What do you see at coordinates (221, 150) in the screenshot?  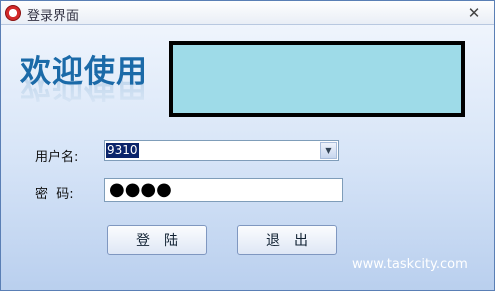 I see `username-combobox: 9310 ▼` at bounding box center [221, 150].